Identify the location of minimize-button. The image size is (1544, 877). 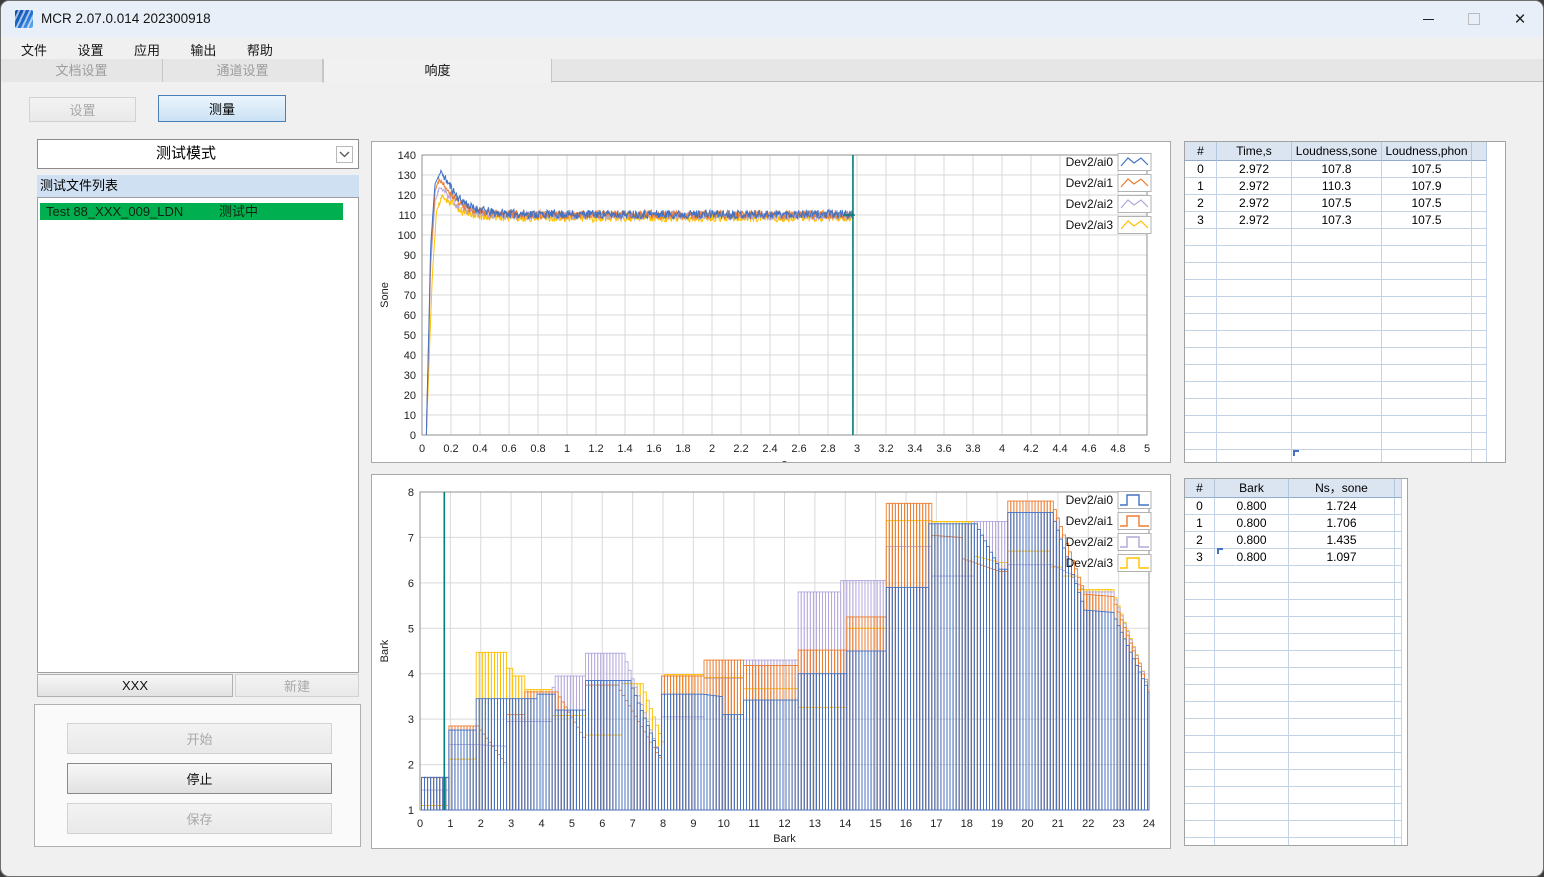
(1428, 19).